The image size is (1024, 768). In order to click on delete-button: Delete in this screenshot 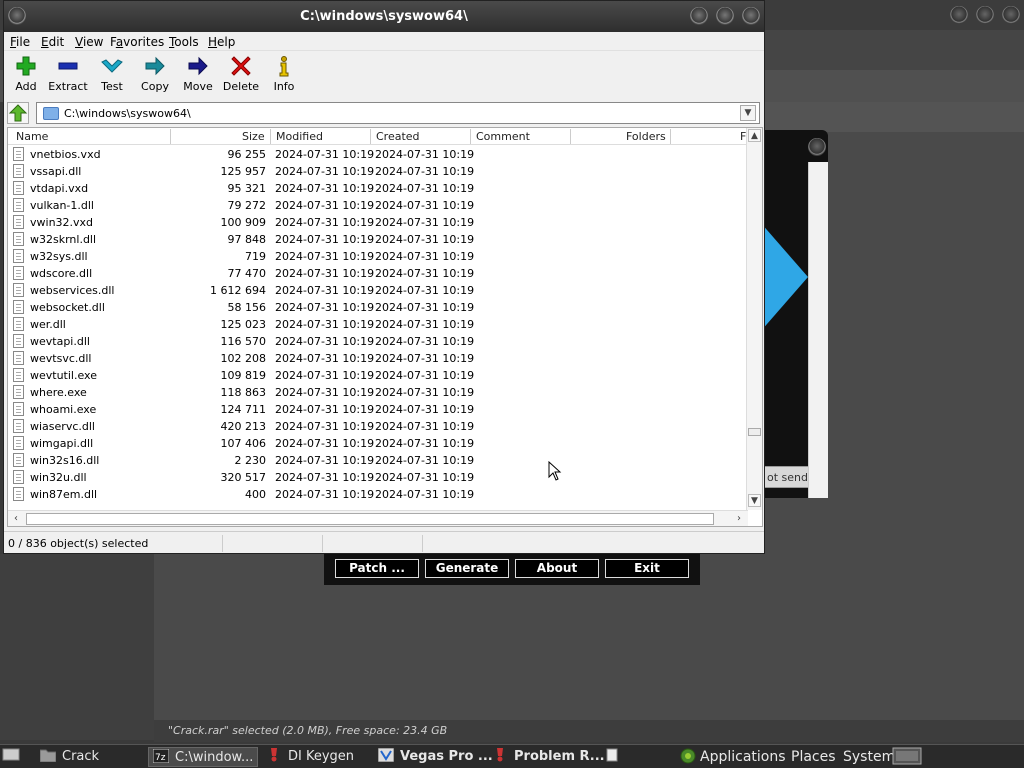, I will do `click(241, 76)`.